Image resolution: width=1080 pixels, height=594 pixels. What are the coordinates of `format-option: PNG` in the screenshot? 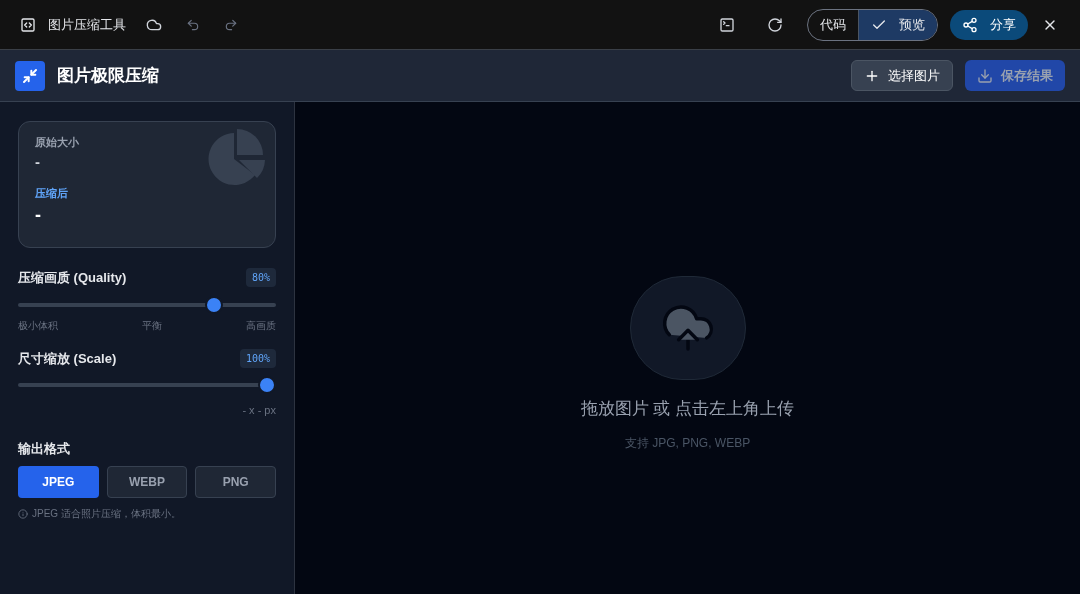 It's located at (235, 482).